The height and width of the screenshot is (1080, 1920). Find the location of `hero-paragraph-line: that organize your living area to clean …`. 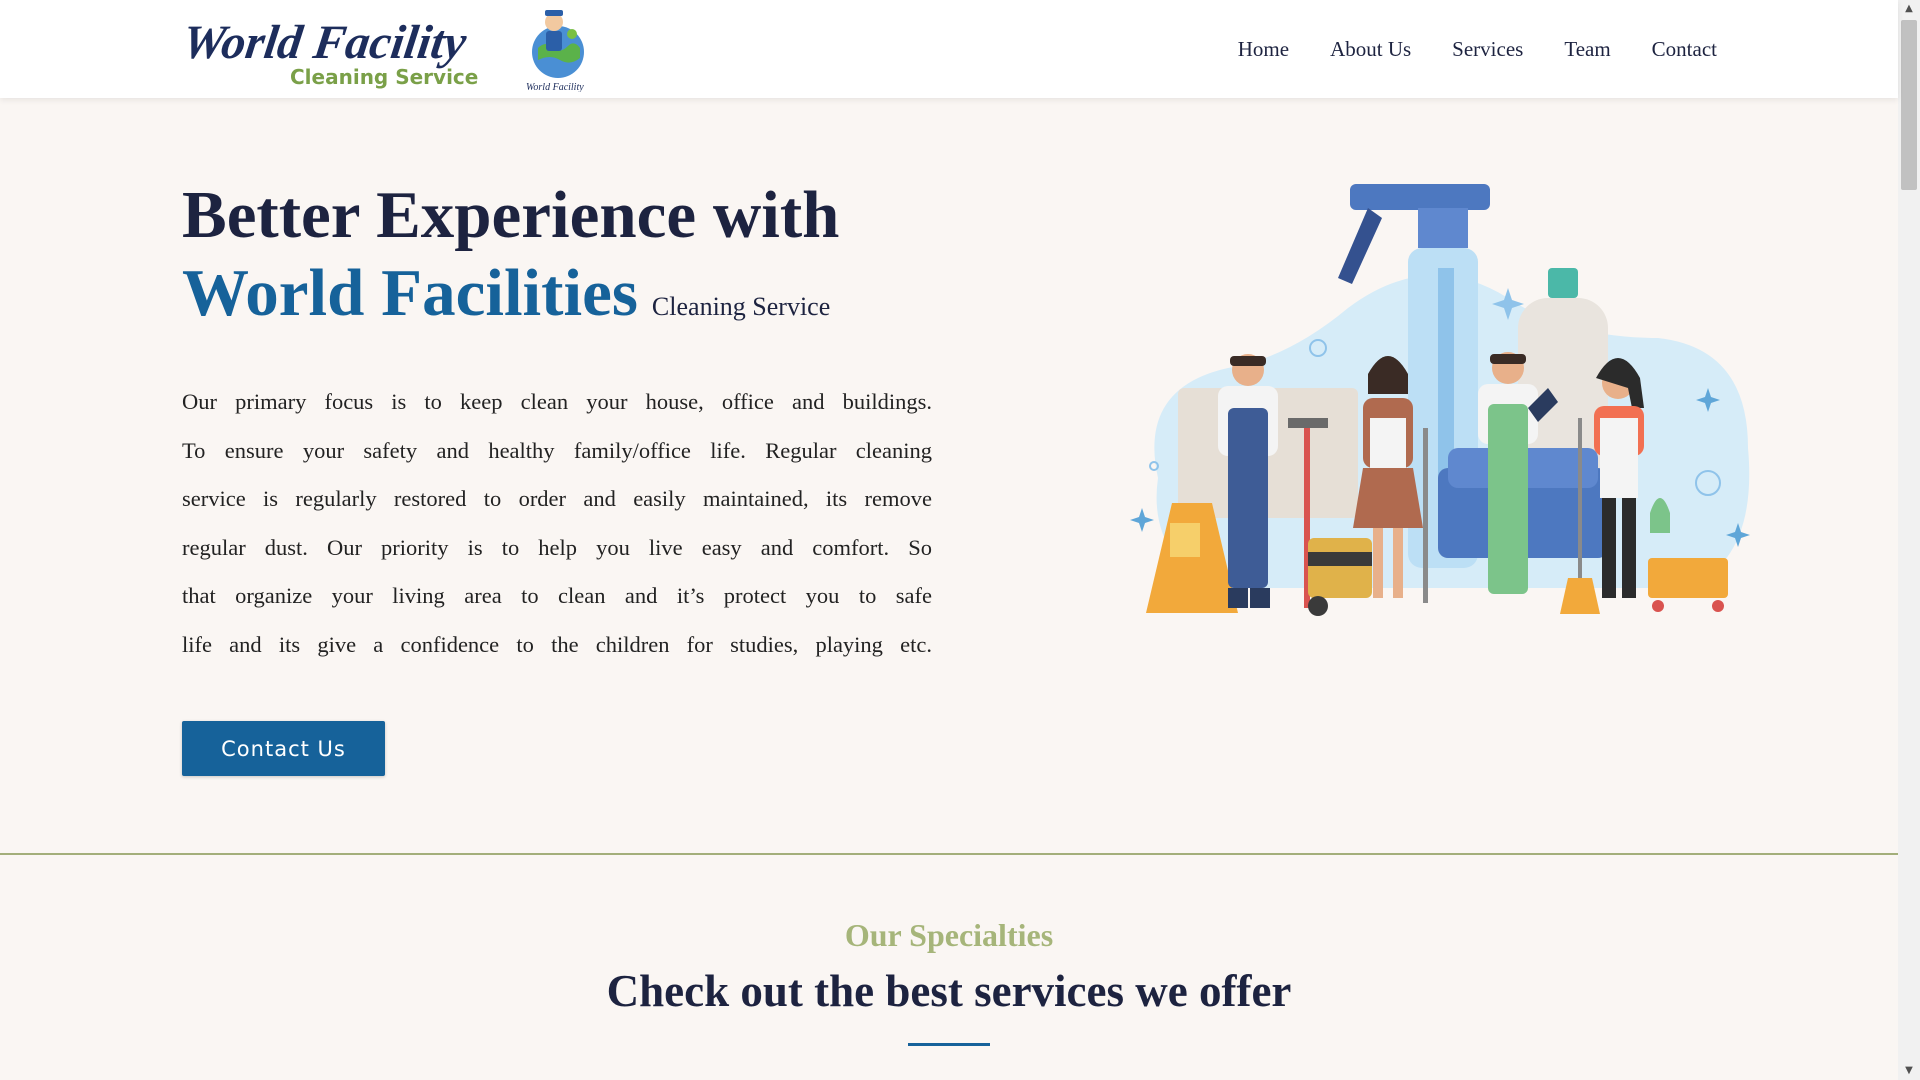

hero-paragraph-line: that organize your living area to clean … is located at coordinates (557, 595).